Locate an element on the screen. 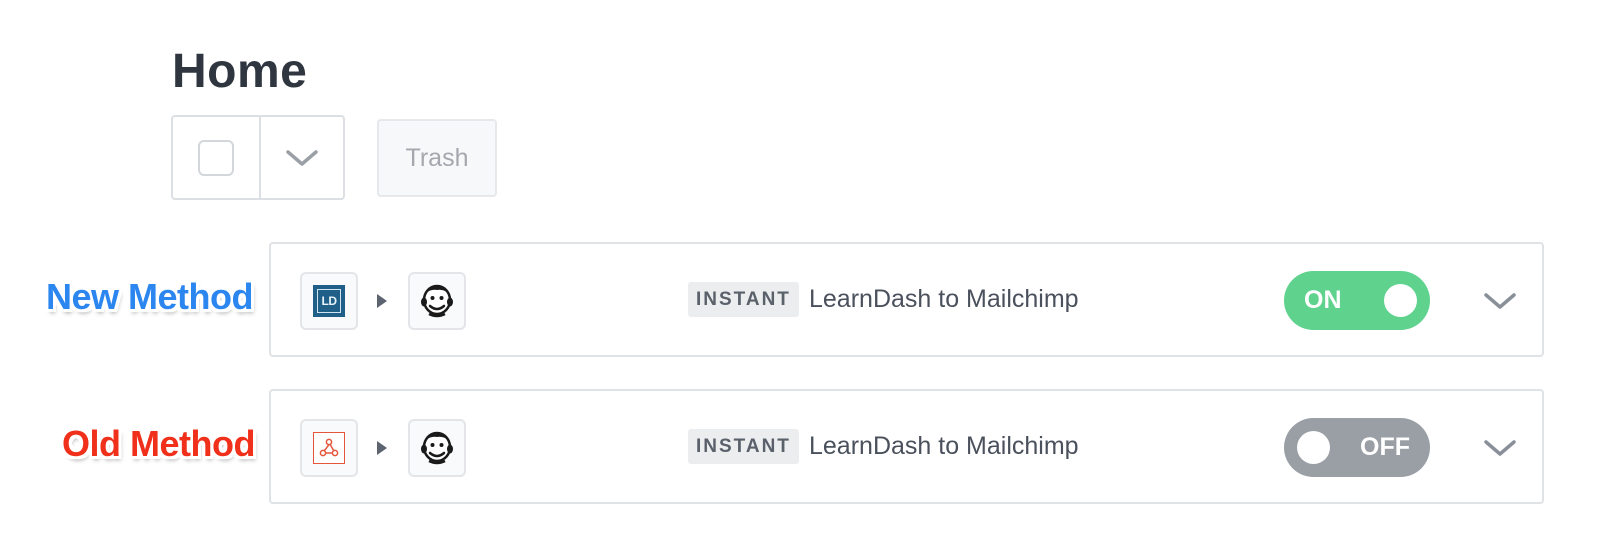 The width and height of the screenshot is (1598, 540). webhook-glyph-icon is located at coordinates (329, 447).